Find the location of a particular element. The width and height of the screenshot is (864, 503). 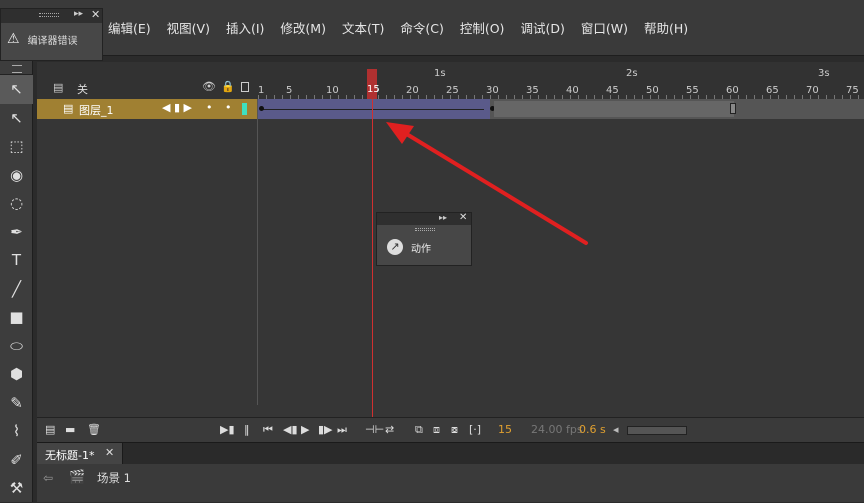

elapsed-time: 0.6 s is located at coordinates (592, 429).